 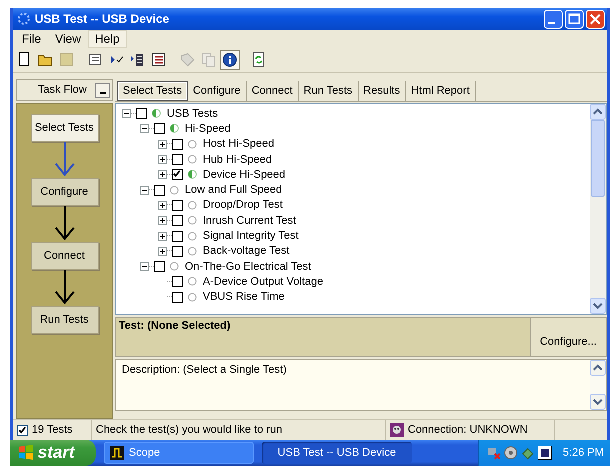 What do you see at coordinates (244, 174) in the screenshot?
I see `tree-item: Device Hi-Speed` at bounding box center [244, 174].